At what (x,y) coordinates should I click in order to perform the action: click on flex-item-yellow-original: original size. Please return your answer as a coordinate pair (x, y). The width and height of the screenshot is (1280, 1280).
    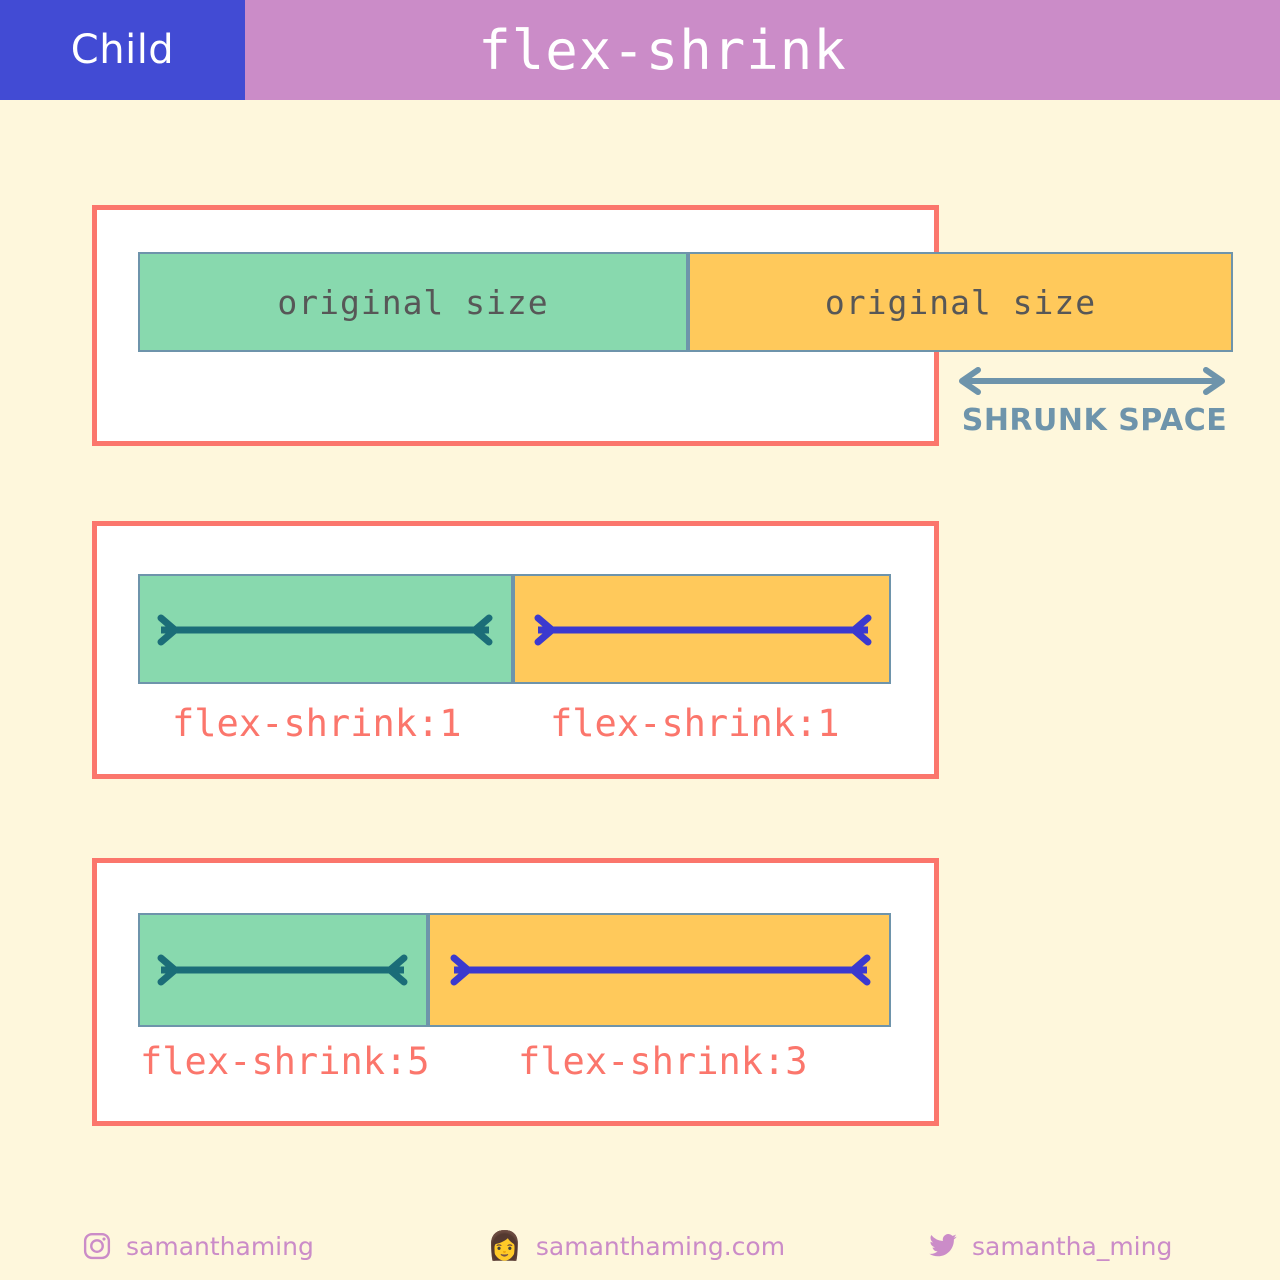
    Looking at the image, I should click on (960, 302).